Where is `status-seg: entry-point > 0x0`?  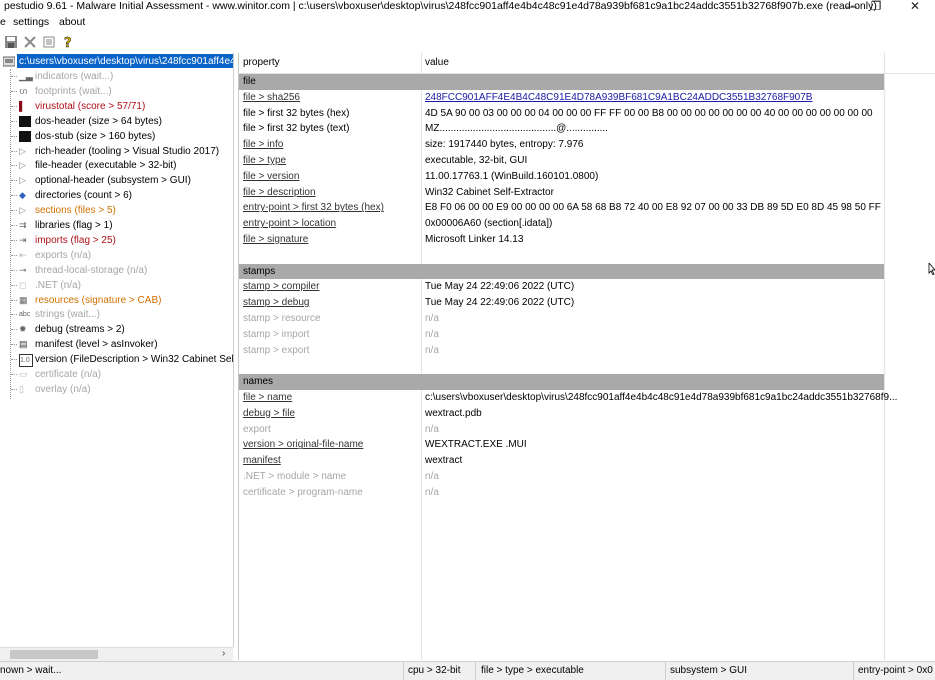
status-seg: entry-point > 0x0 is located at coordinates (895, 670).